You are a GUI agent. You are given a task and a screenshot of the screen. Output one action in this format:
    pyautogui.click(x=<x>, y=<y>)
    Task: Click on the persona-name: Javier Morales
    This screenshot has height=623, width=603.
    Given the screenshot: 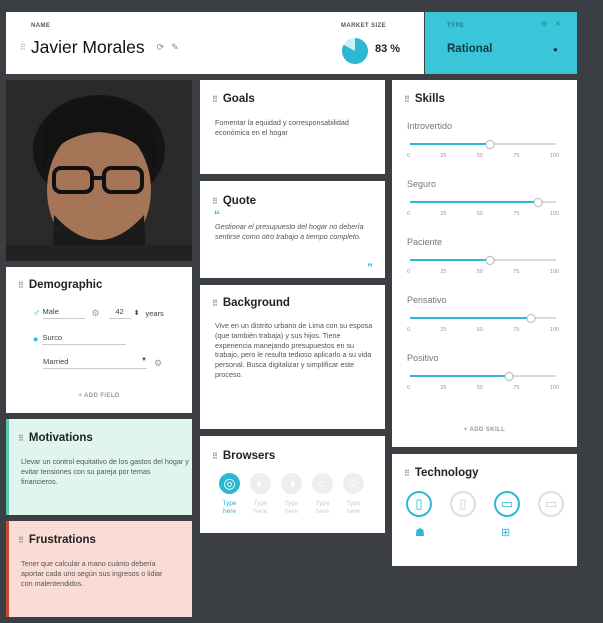 What is the action you would take?
    pyautogui.click(x=88, y=47)
    